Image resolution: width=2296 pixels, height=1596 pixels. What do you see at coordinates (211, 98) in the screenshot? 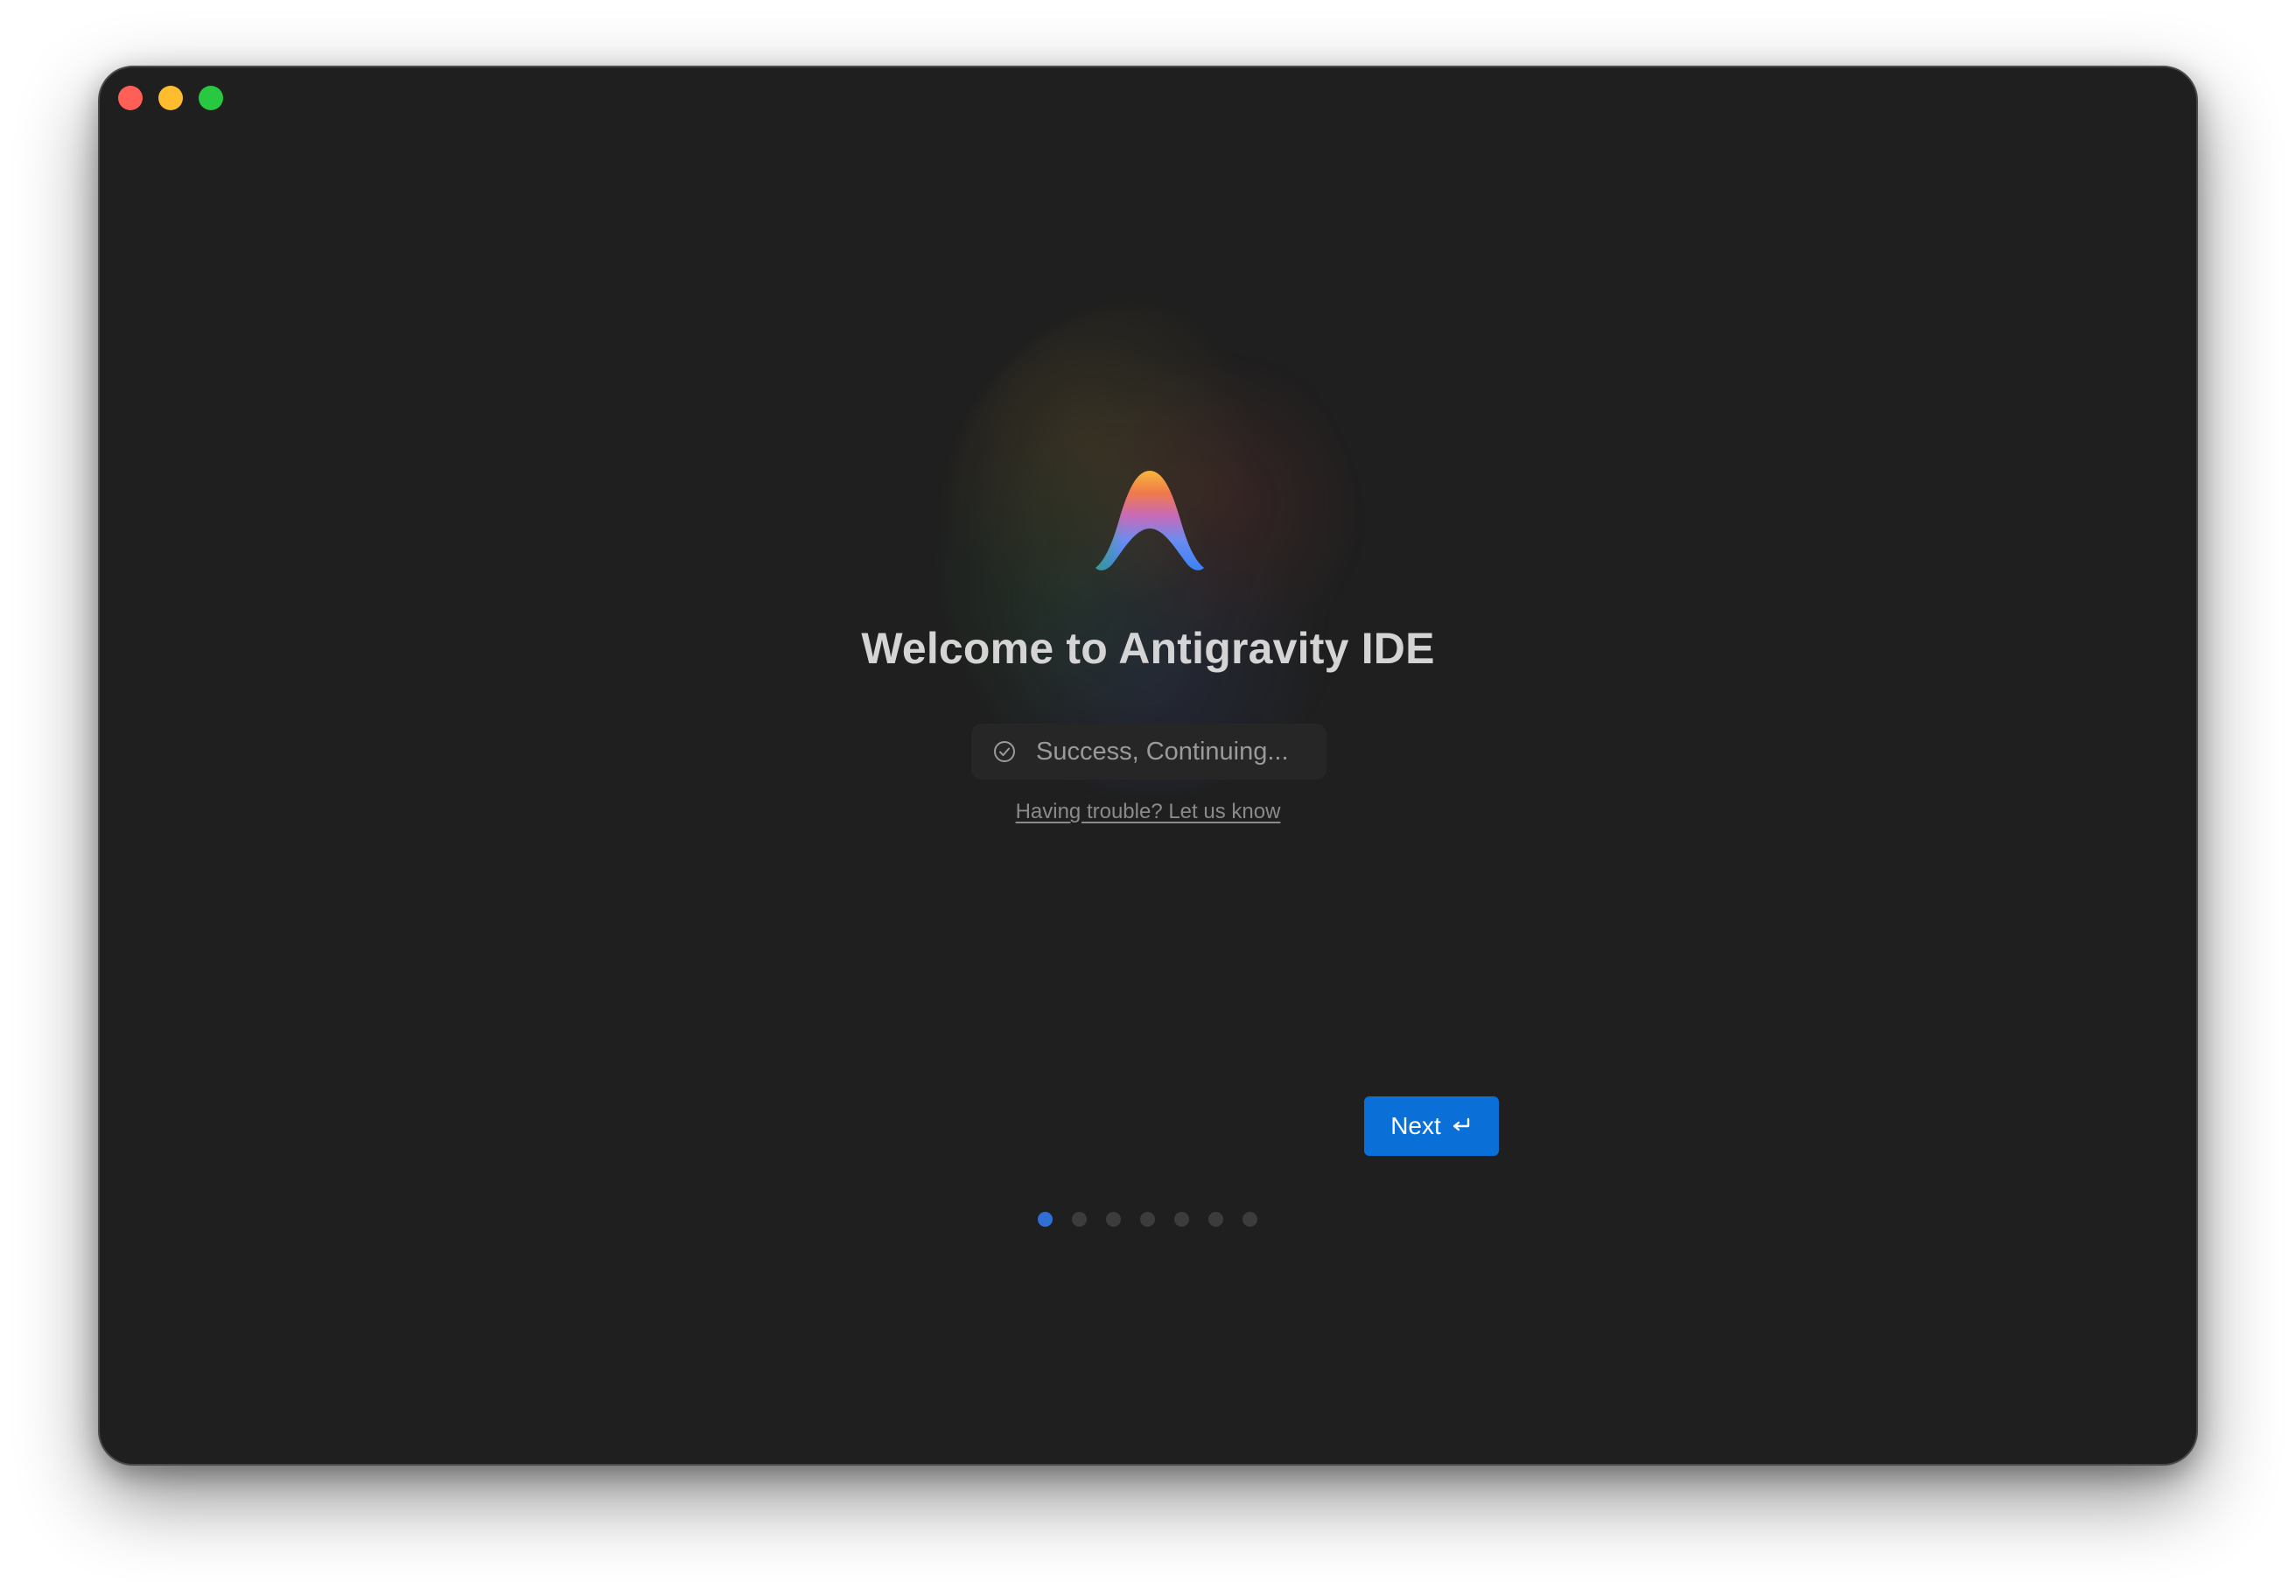
I see `zoom-window-button` at bounding box center [211, 98].